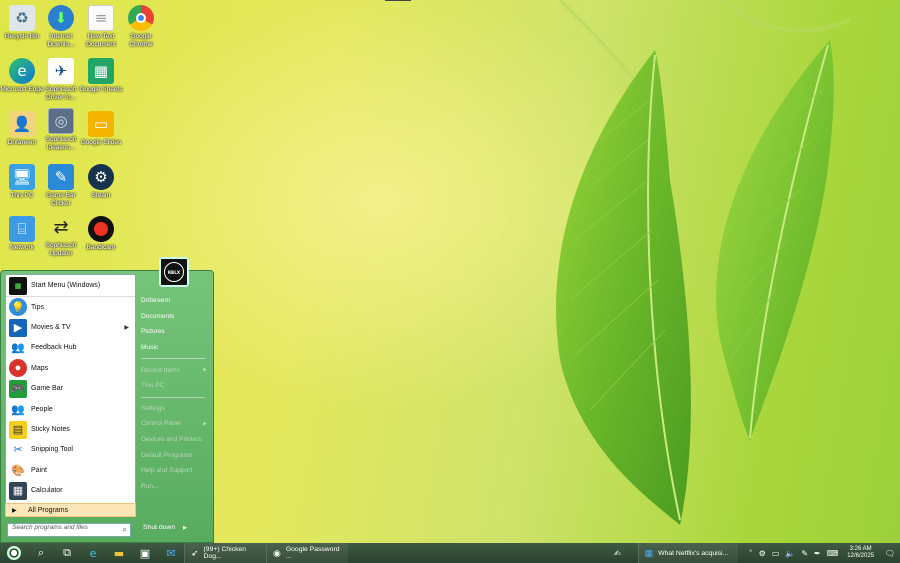 This screenshot has height=563, width=900. Describe the element at coordinates (860, 553) in the screenshot. I see `taskbar-clock: 3:26 AM 12/6/2025` at that location.